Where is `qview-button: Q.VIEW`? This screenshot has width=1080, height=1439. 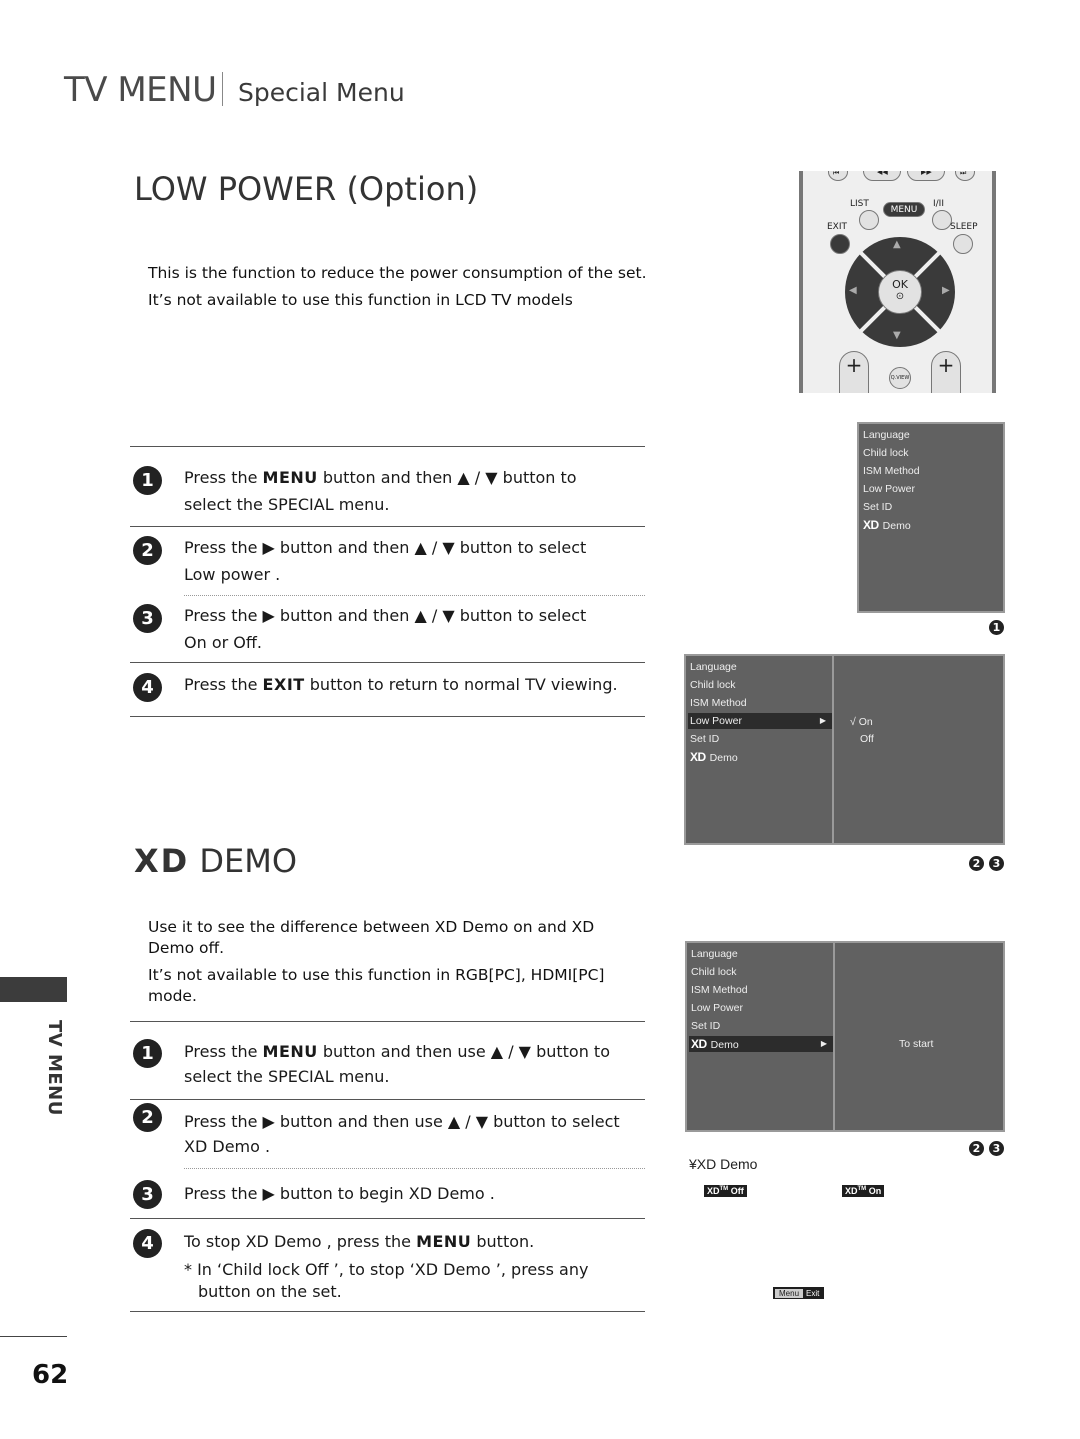 qview-button: Q.VIEW is located at coordinates (900, 378).